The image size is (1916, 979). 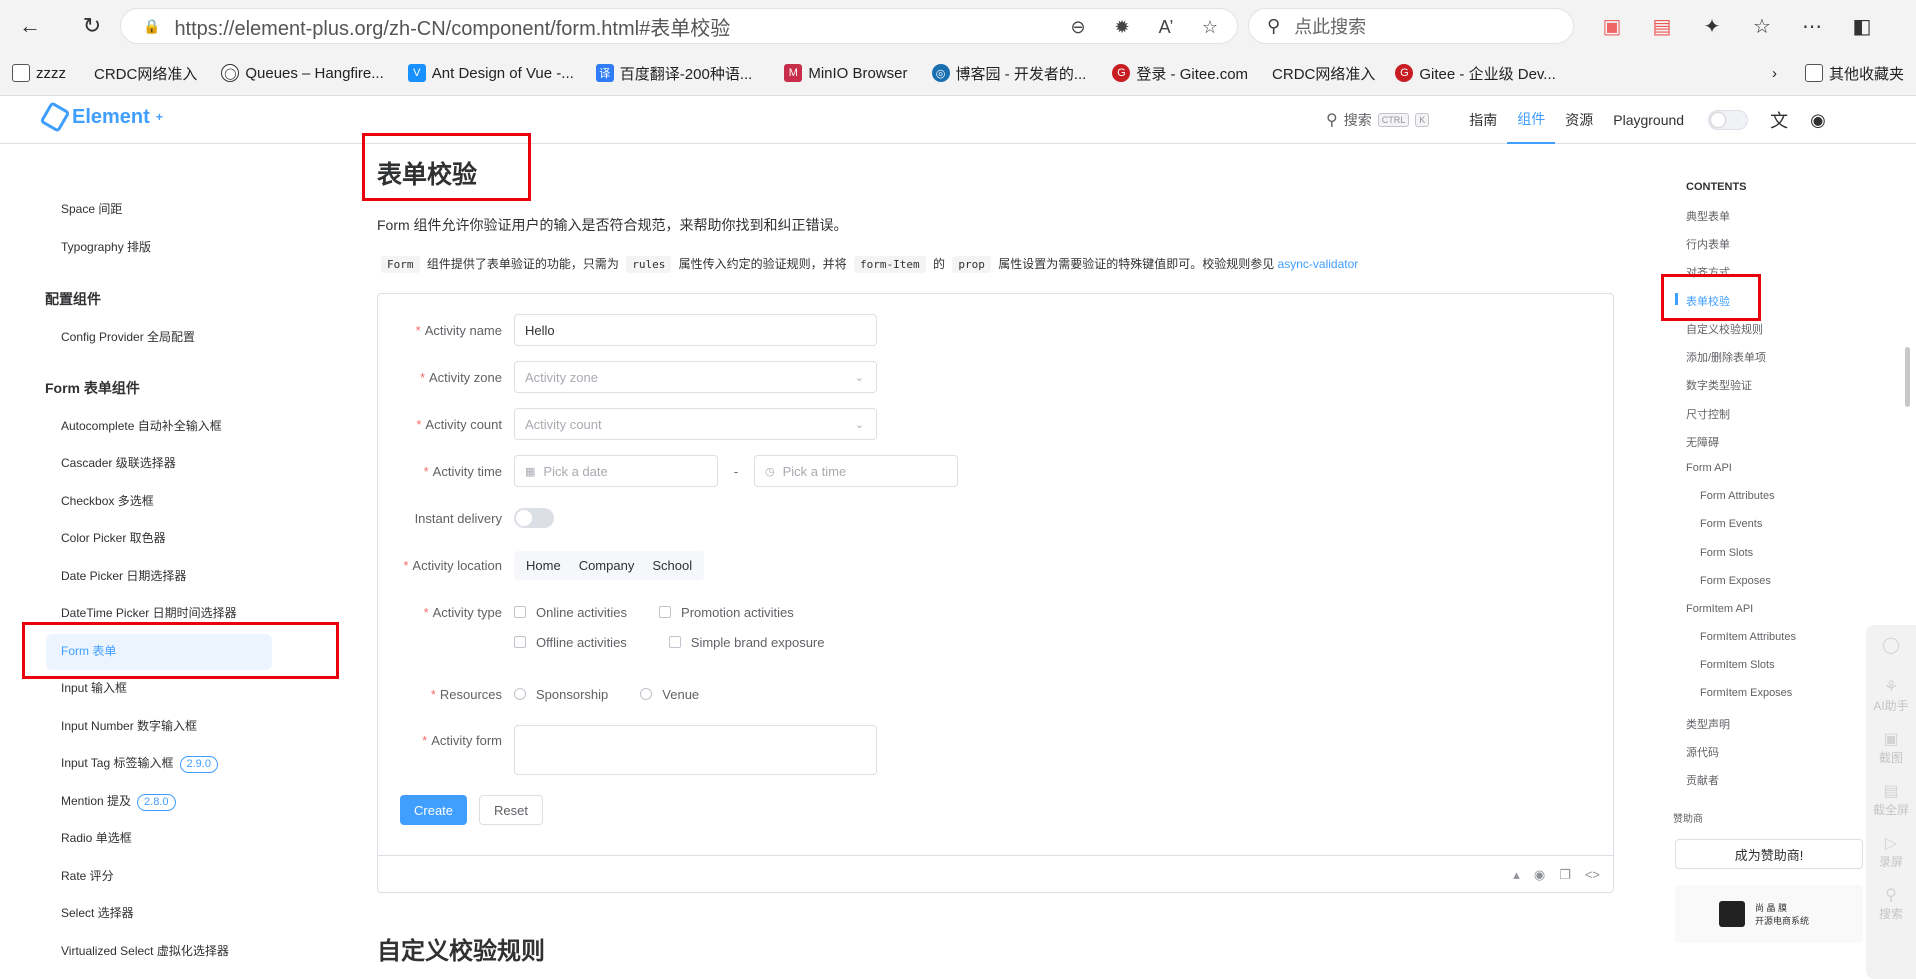 I want to click on reset-button: Reset, so click(x=511, y=810).